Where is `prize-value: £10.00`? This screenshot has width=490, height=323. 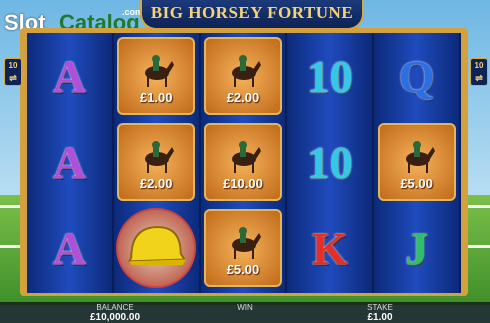 prize-value: £10.00 is located at coordinates (243, 183).